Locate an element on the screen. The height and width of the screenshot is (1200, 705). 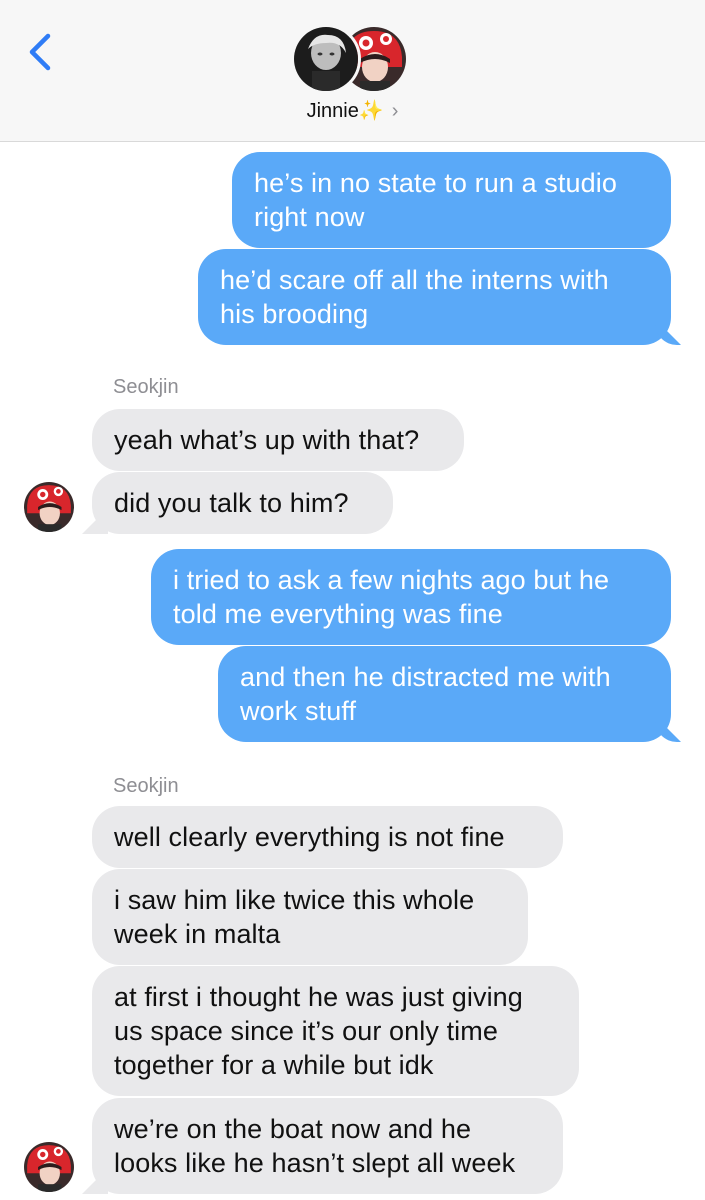
message-bubble-incoming: well clearly everything is not fine is located at coordinates (327, 837).